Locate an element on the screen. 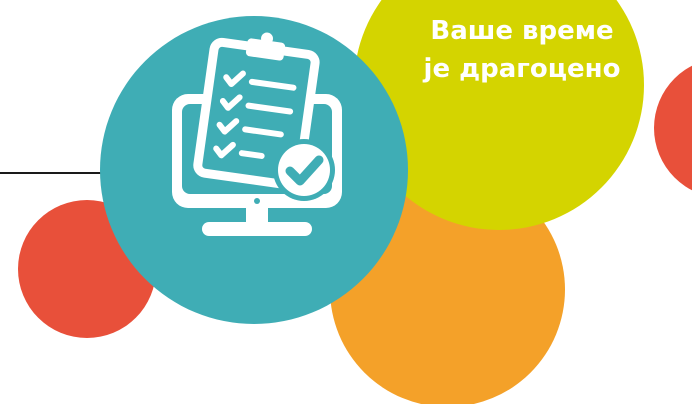 The image size is (692, 404). headline-line-1: Ваше време is located at coordinates (522, 31).